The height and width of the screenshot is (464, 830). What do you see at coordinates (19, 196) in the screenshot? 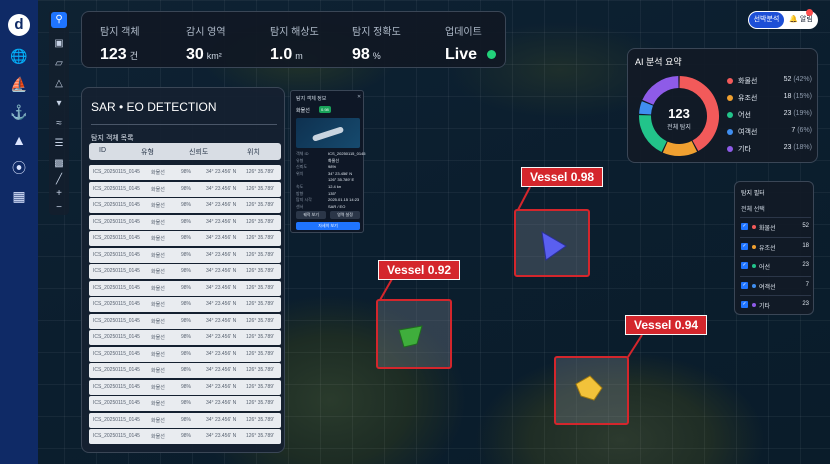
I see `dashboard-icon: ▦` at bounding box center [19, 196].